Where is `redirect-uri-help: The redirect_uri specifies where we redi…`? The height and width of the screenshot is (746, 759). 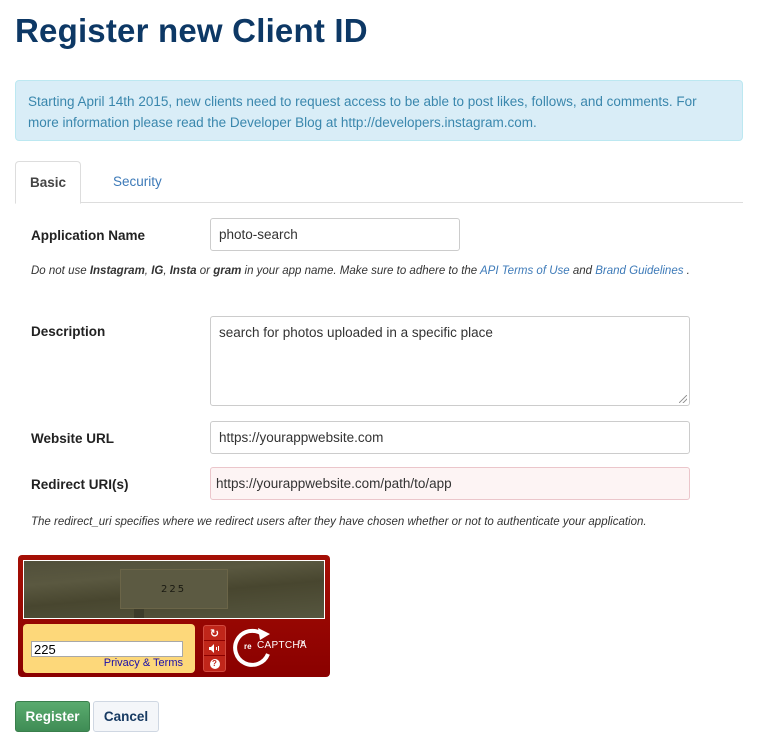
redirect-uri-help: The redirect_uri specifies where we redi… is located at coordinates (339, 522).